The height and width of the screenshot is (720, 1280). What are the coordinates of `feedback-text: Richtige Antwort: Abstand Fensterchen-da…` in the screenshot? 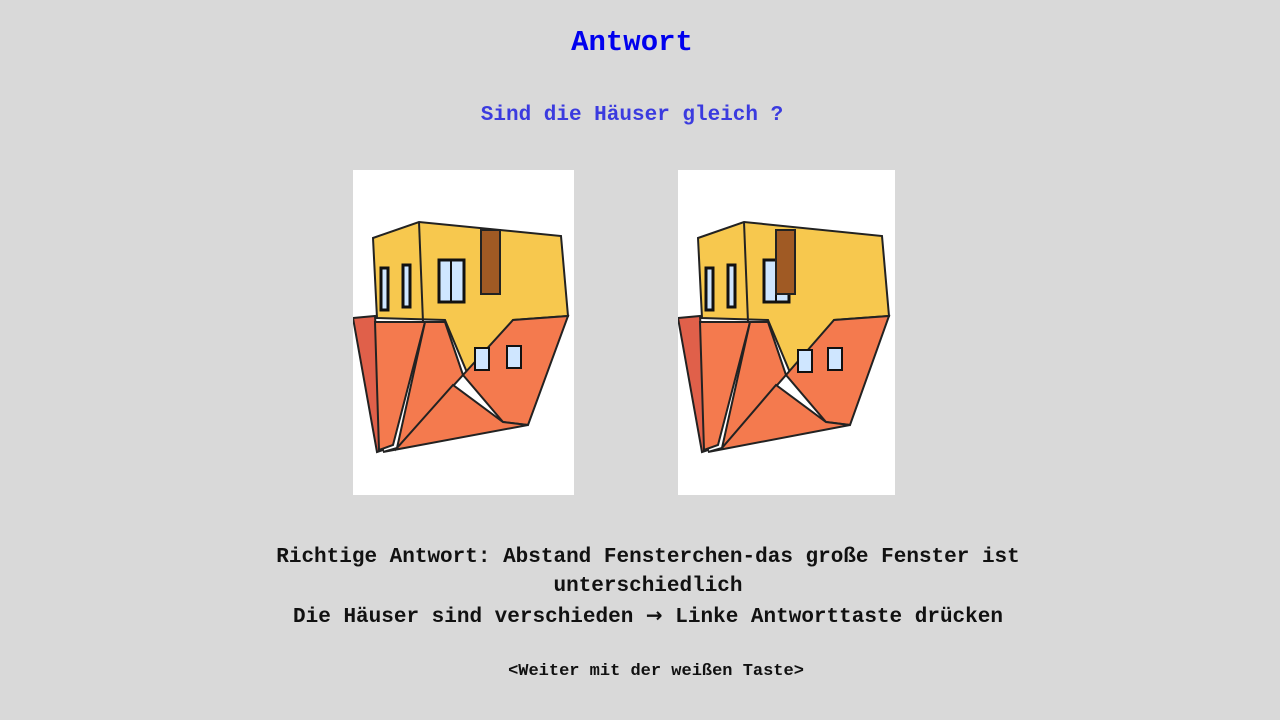 It's located at (648, 587).